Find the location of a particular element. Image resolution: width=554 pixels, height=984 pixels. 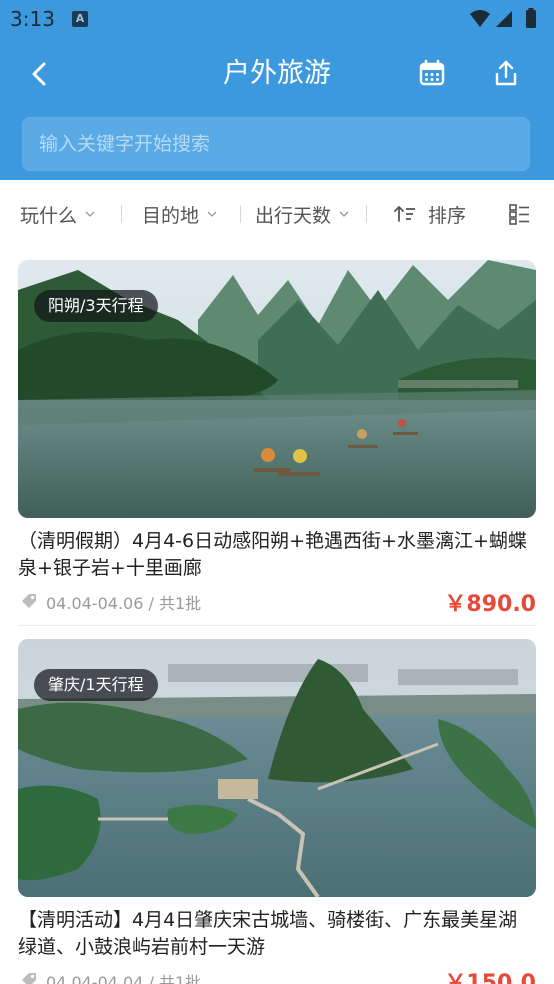

back-button is located at coordinates (40, 74).